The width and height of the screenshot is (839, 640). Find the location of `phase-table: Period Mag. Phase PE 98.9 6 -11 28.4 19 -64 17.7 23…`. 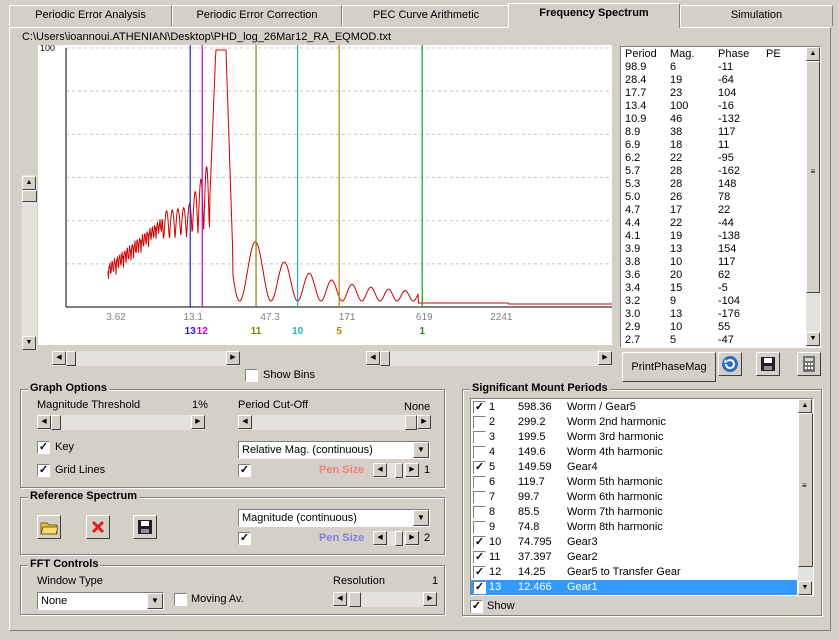

phase-table: Period Mag. Phase PE 98.9 6 -11 28.4 19 -64 17.7 23… is located at coordinates (720, 197).